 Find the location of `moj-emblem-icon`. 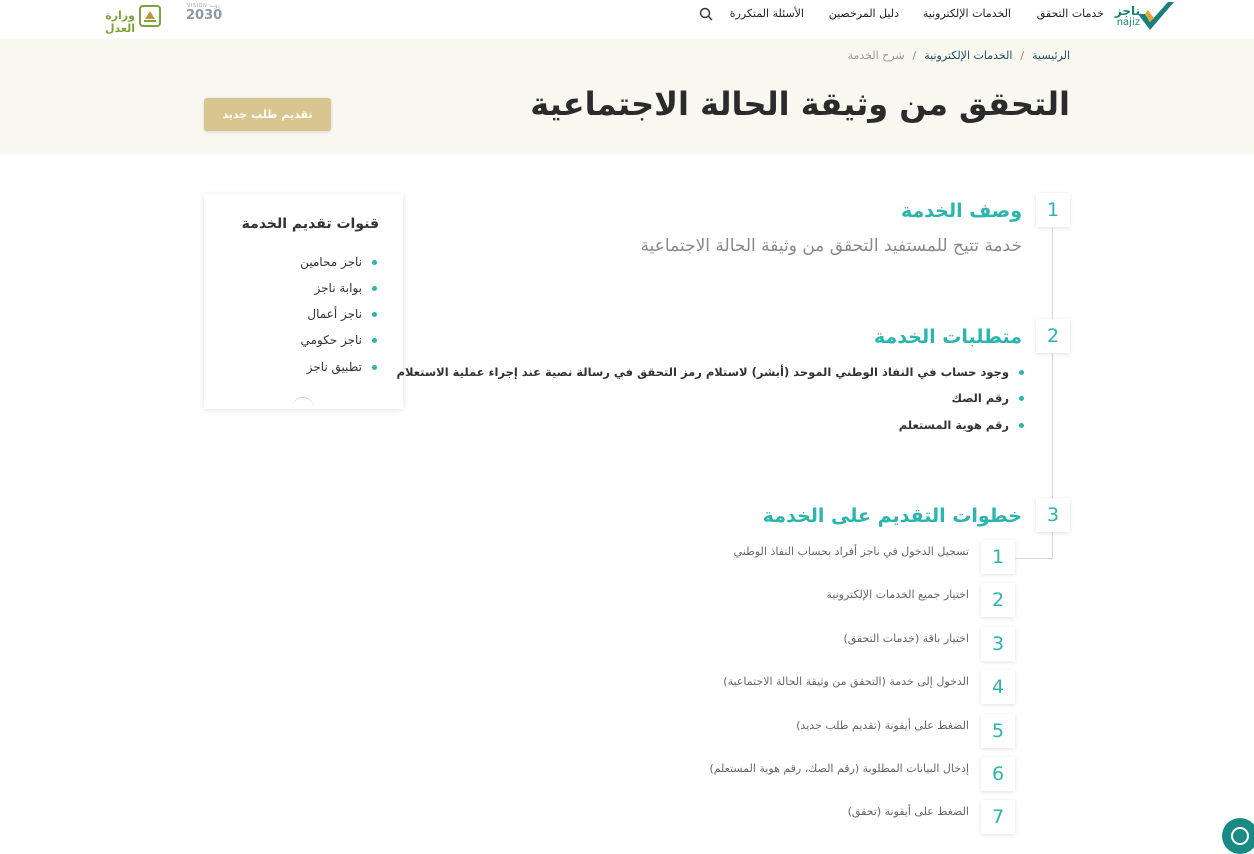

moj-emblem-icon is located at coordinates (150, 16).